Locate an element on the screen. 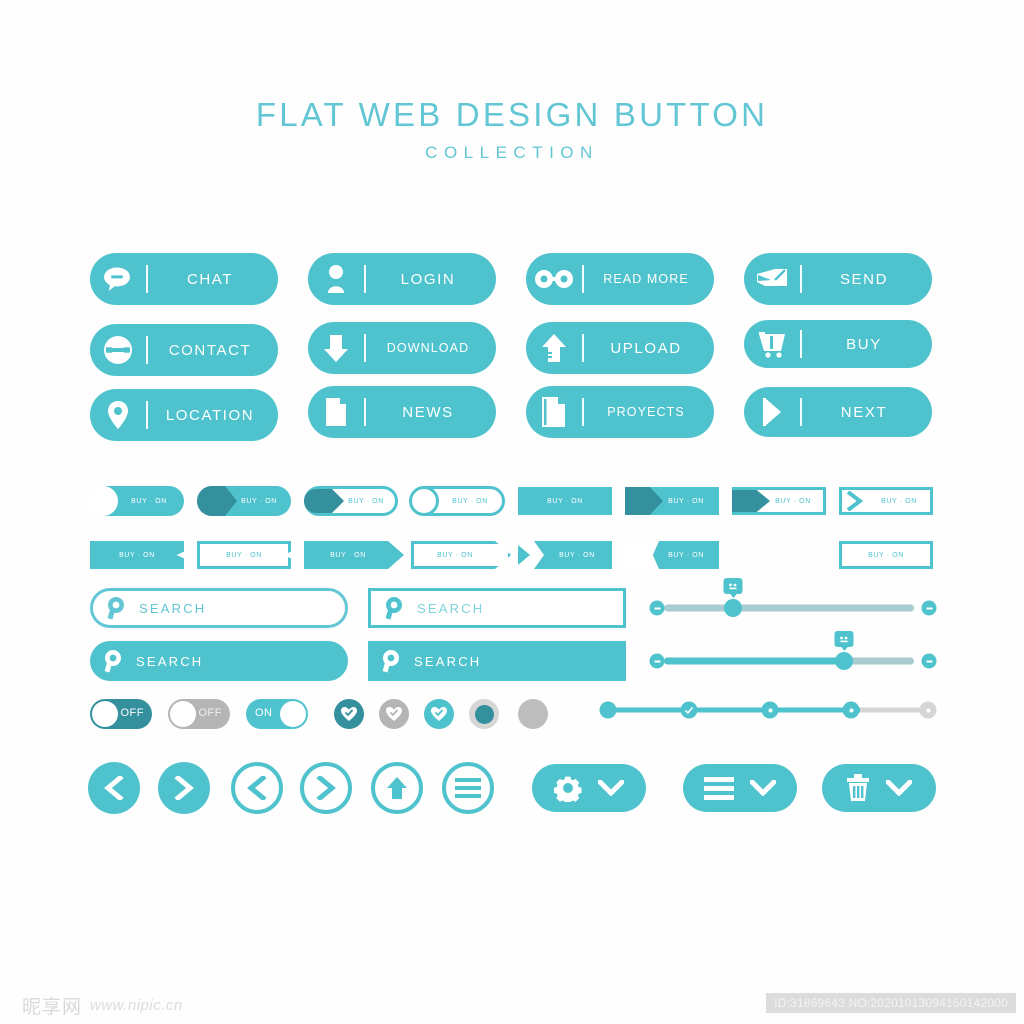 The image size is (1024, 1024). button-buy: BUY is located at coordinates (838, 344).